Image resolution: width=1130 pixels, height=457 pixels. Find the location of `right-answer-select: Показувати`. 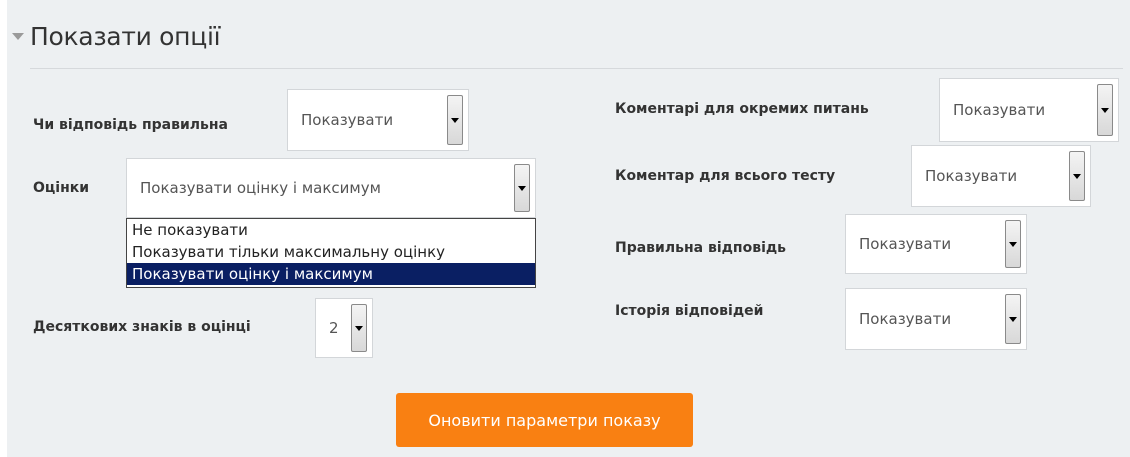

right-answer-select: Показувати is located at coordinates (936, 244).